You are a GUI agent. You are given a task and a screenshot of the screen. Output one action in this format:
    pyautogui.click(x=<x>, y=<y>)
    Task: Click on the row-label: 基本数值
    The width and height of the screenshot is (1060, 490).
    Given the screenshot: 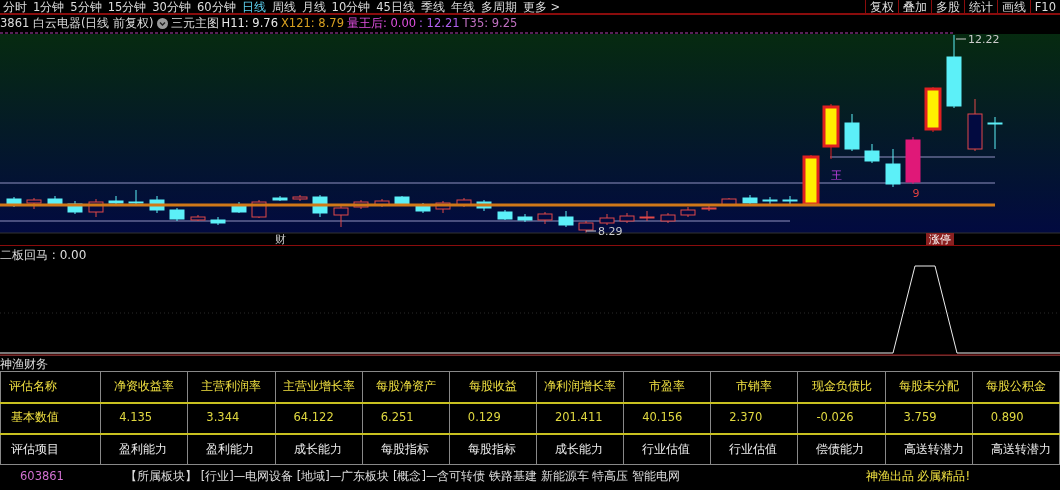 What is the action you would take?
    pyautogui.click(x=50, y=418)
    